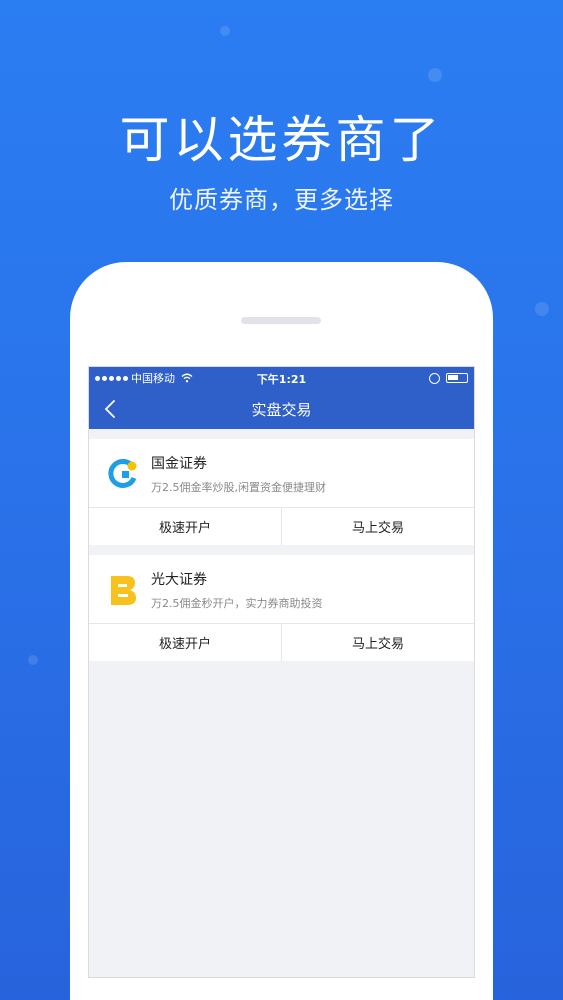  I want to click on guojin-logo-icon, so click(122, 473).